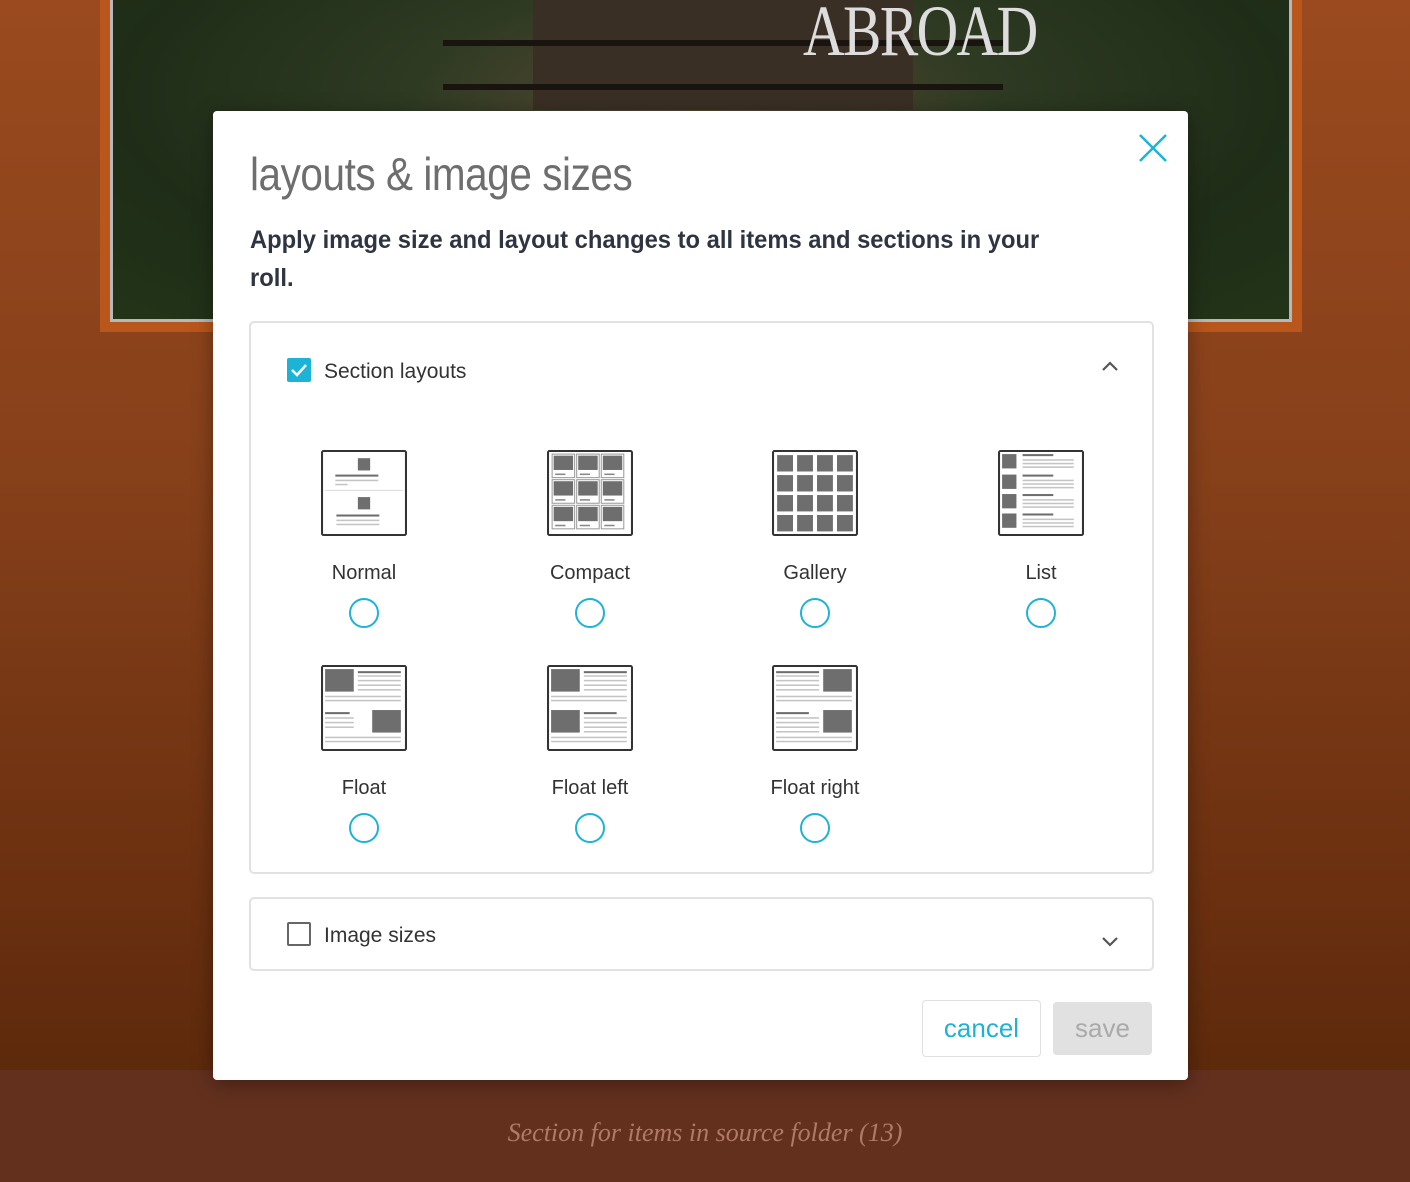  What do you see at coordinates (815, 573) in the screenshot?
I see `layout-option-label: Gallery` at bounding box center [815, 573].